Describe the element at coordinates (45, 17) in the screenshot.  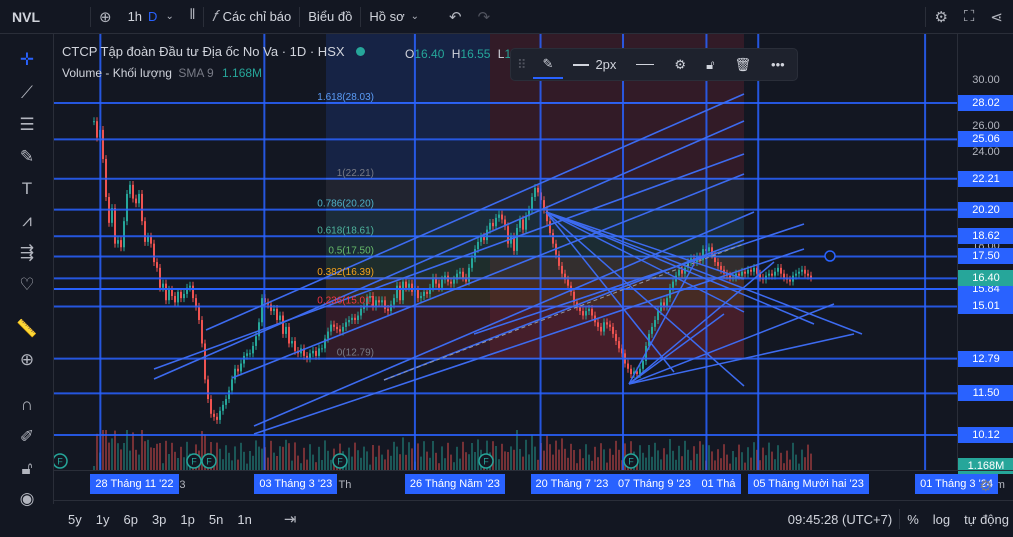
I see `symbol-search-button: NVL` at that location.